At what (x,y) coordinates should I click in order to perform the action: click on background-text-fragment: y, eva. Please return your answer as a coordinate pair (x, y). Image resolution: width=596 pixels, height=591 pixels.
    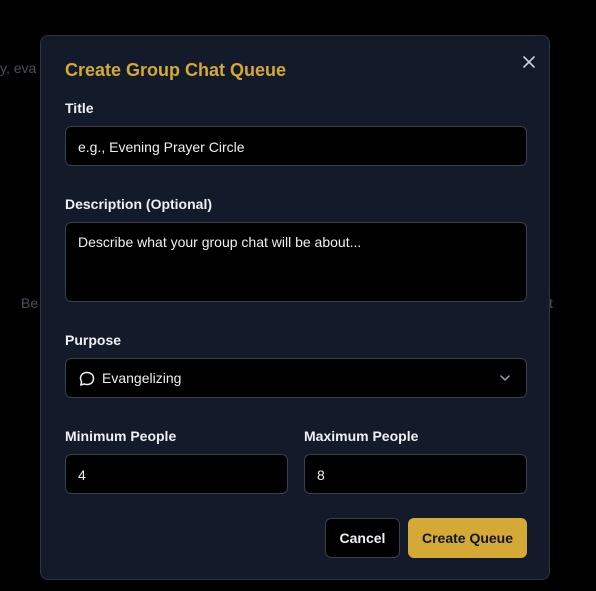
    Looking at the image, I should click on (18, 68).